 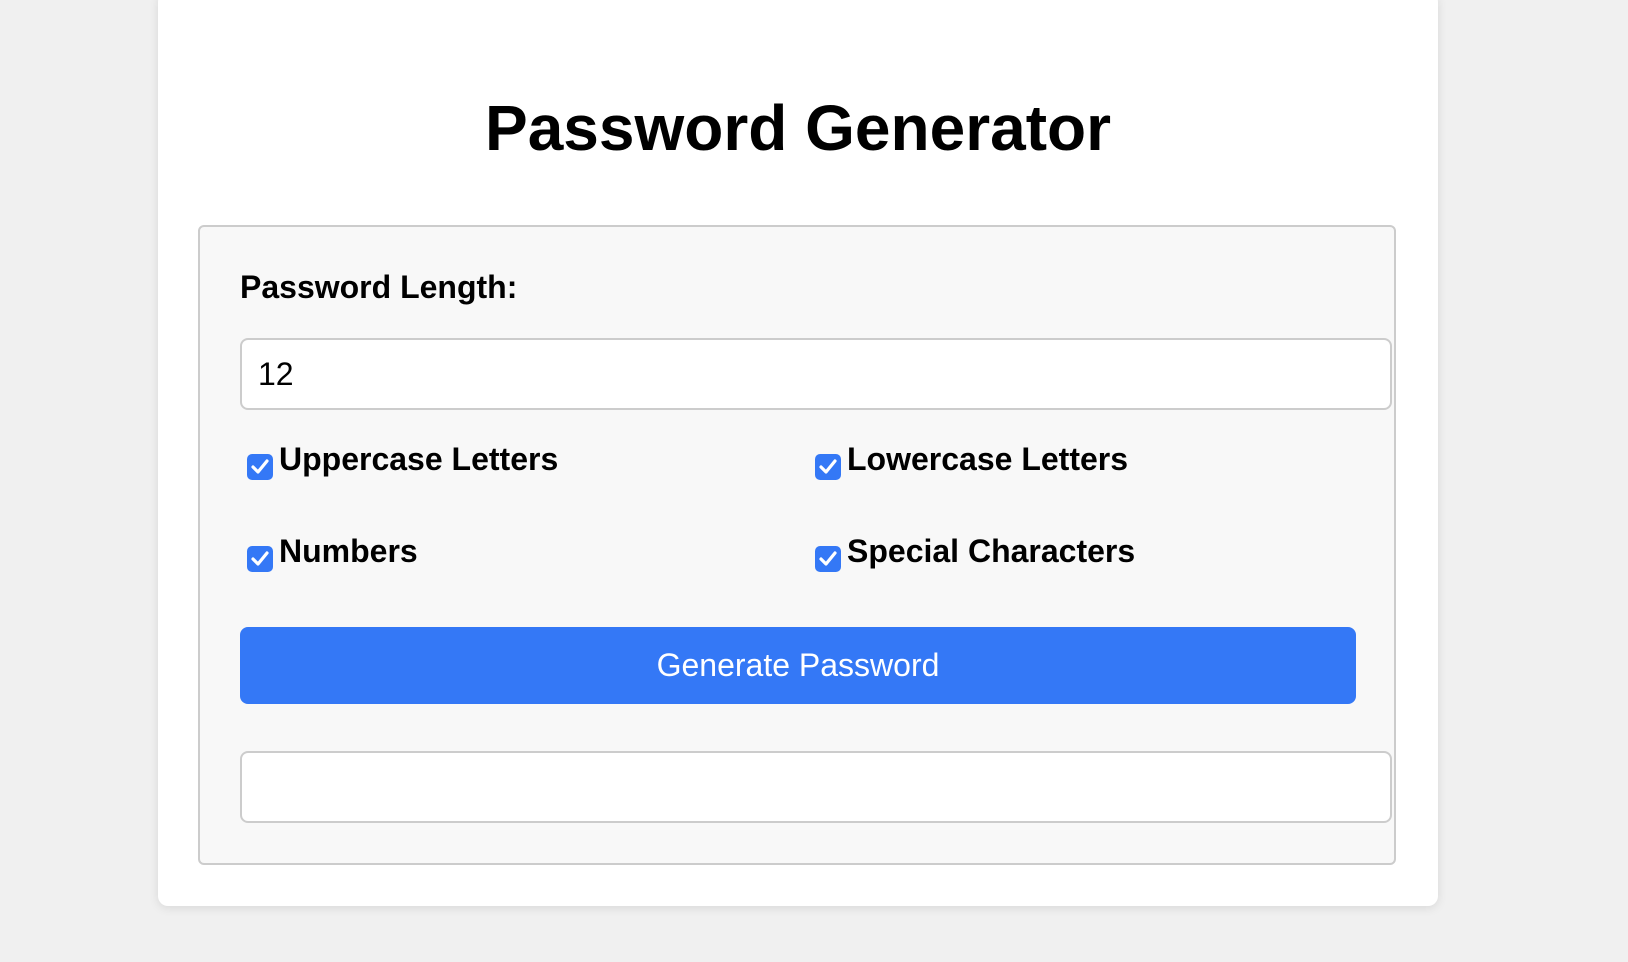 I want to click on numbers-label: Numbers, so click(x=348, y=551).